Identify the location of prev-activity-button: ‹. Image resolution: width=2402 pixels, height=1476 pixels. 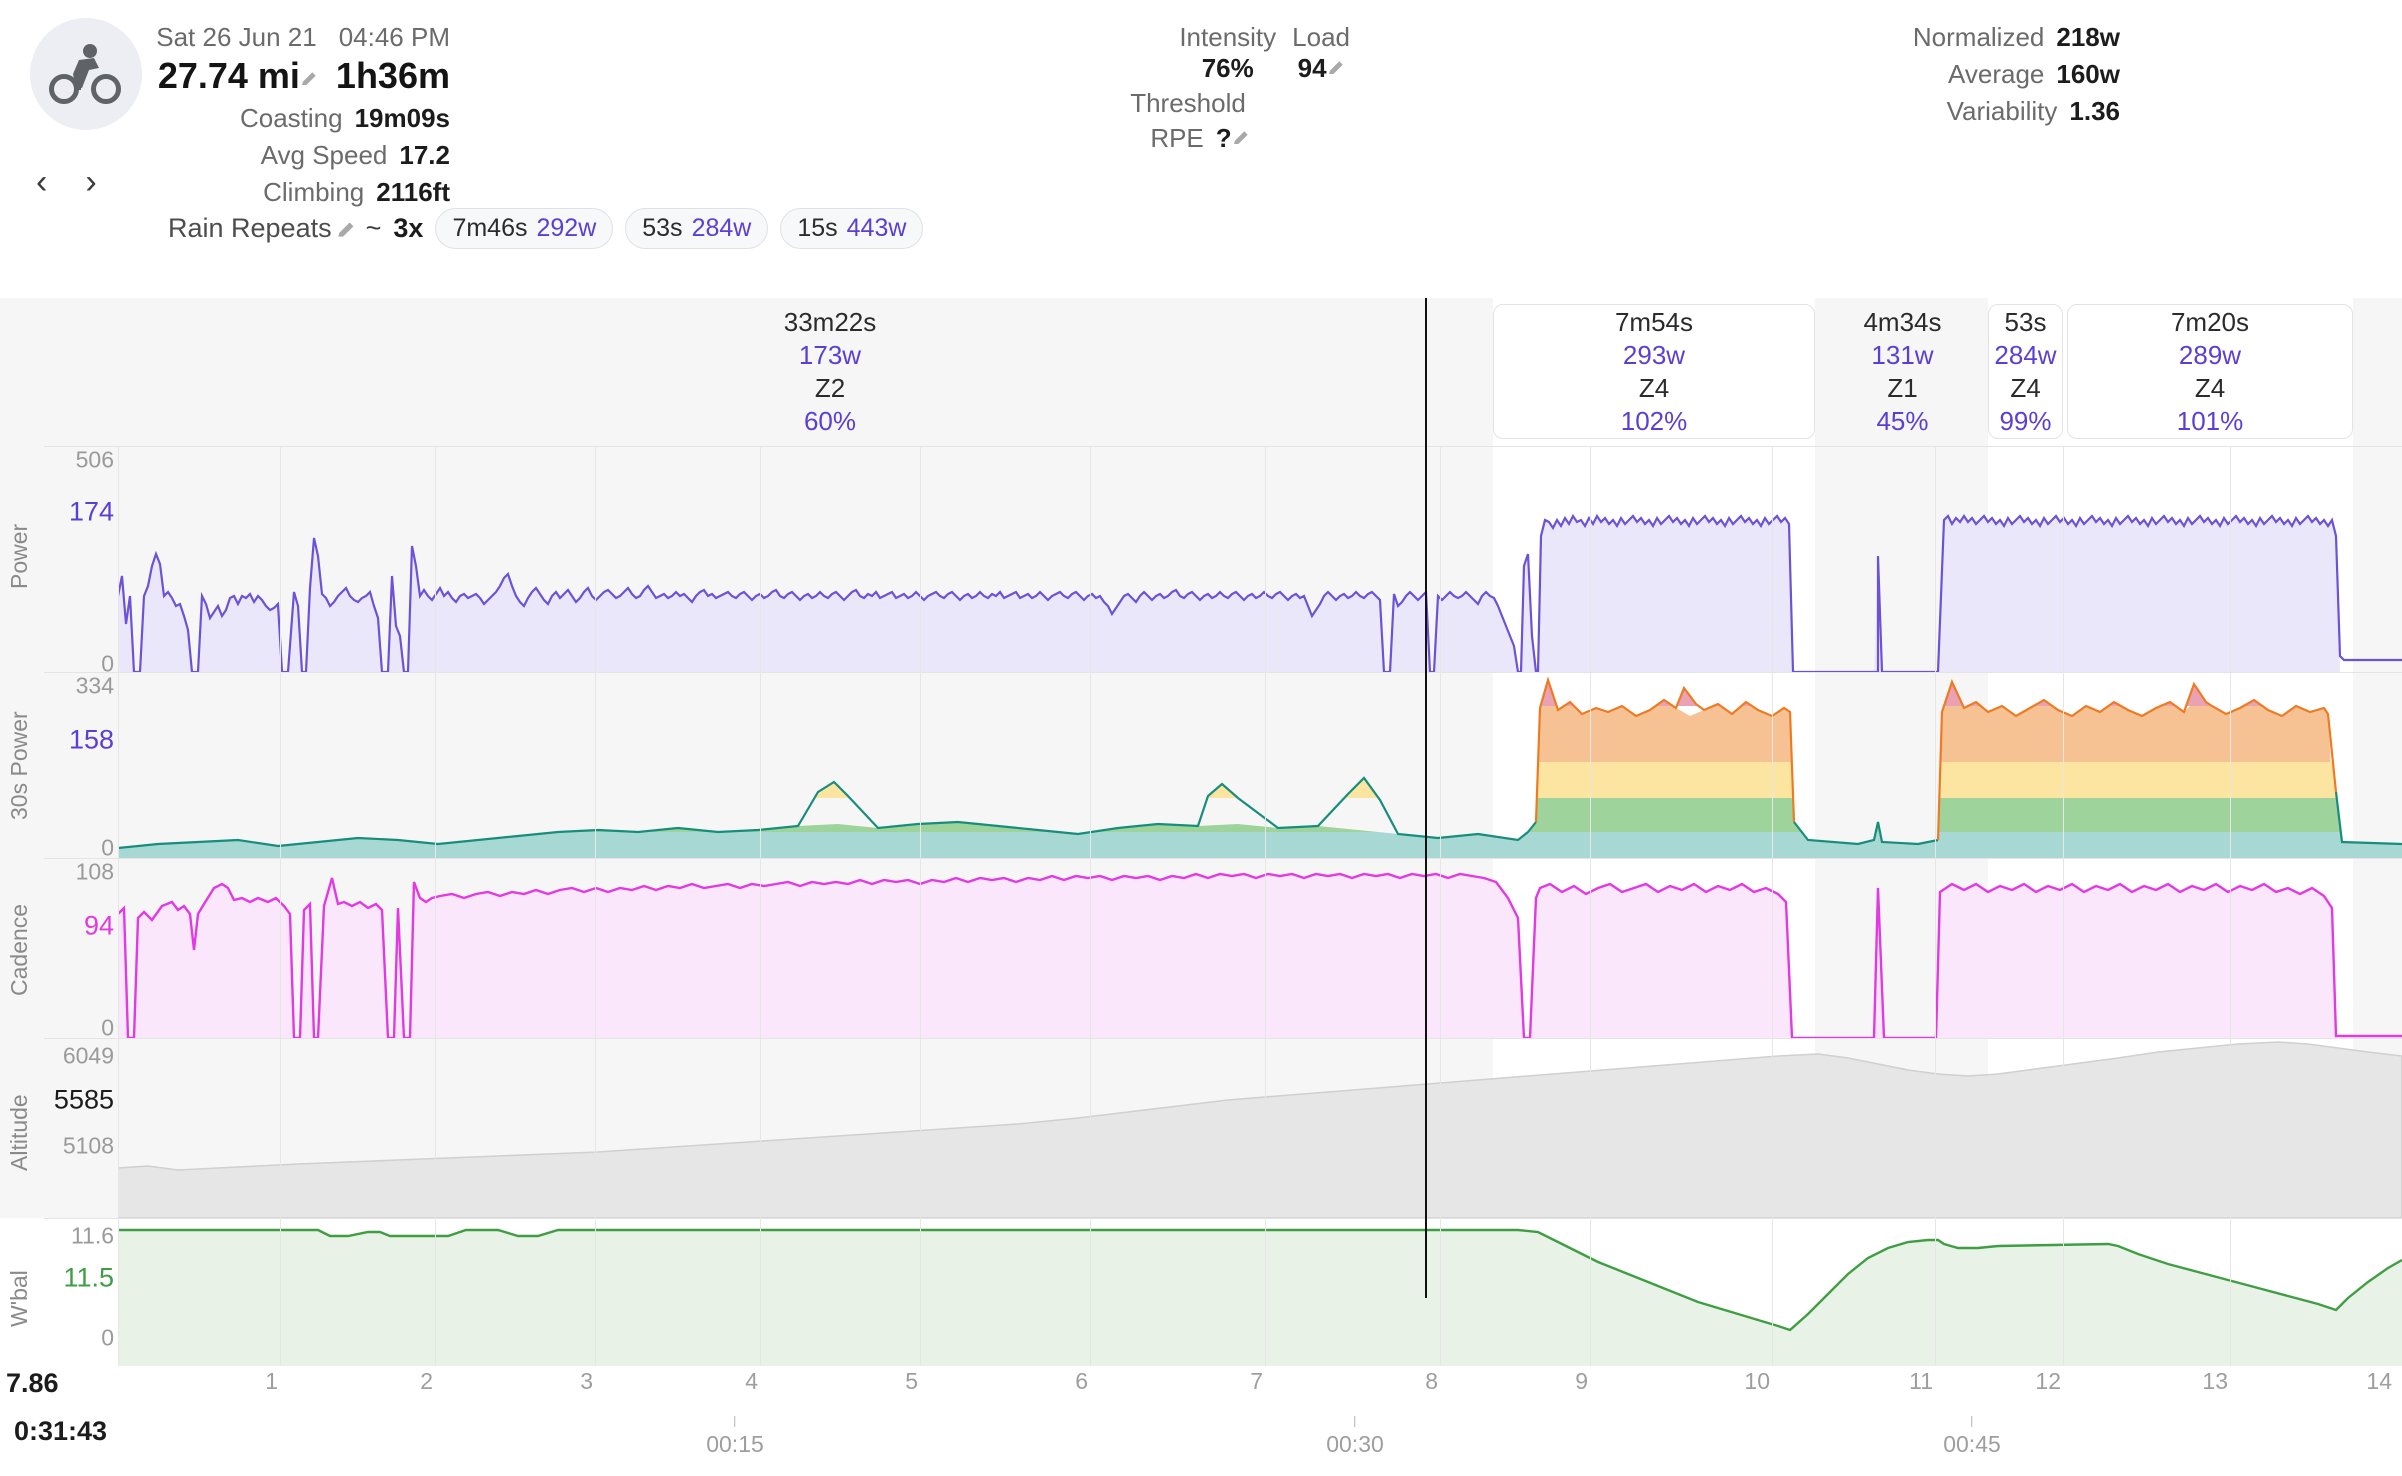
(41, 182).